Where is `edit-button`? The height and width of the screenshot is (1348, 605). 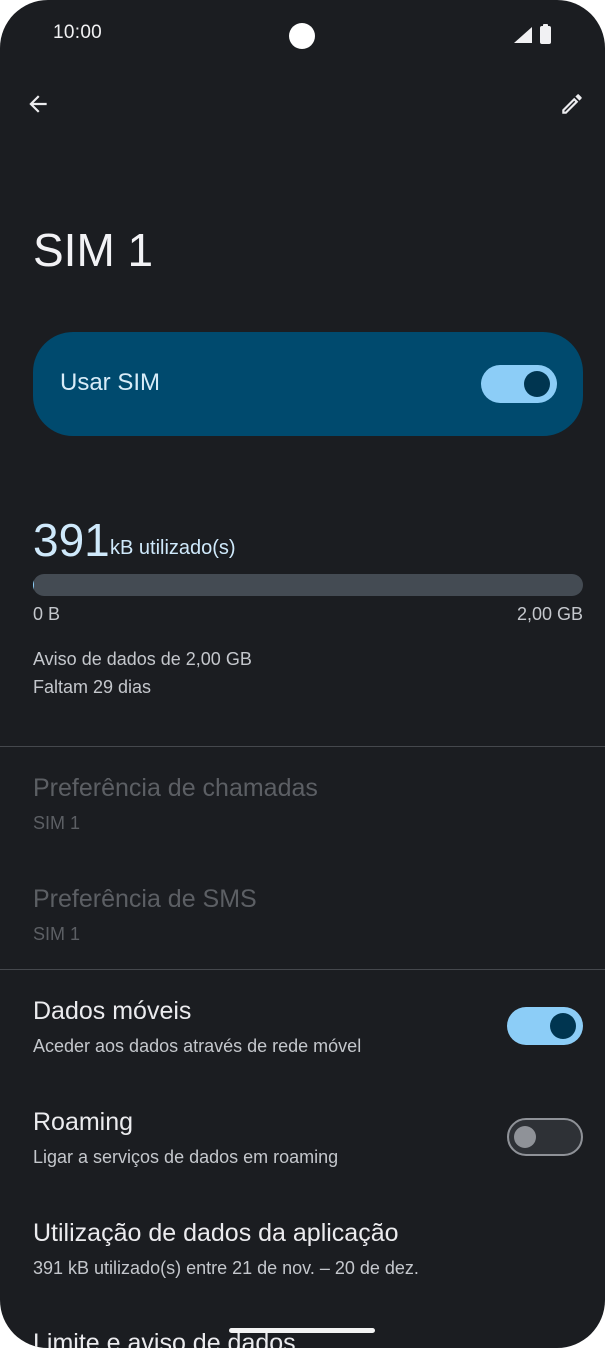 edit-button is located at coordinates (572, 106).